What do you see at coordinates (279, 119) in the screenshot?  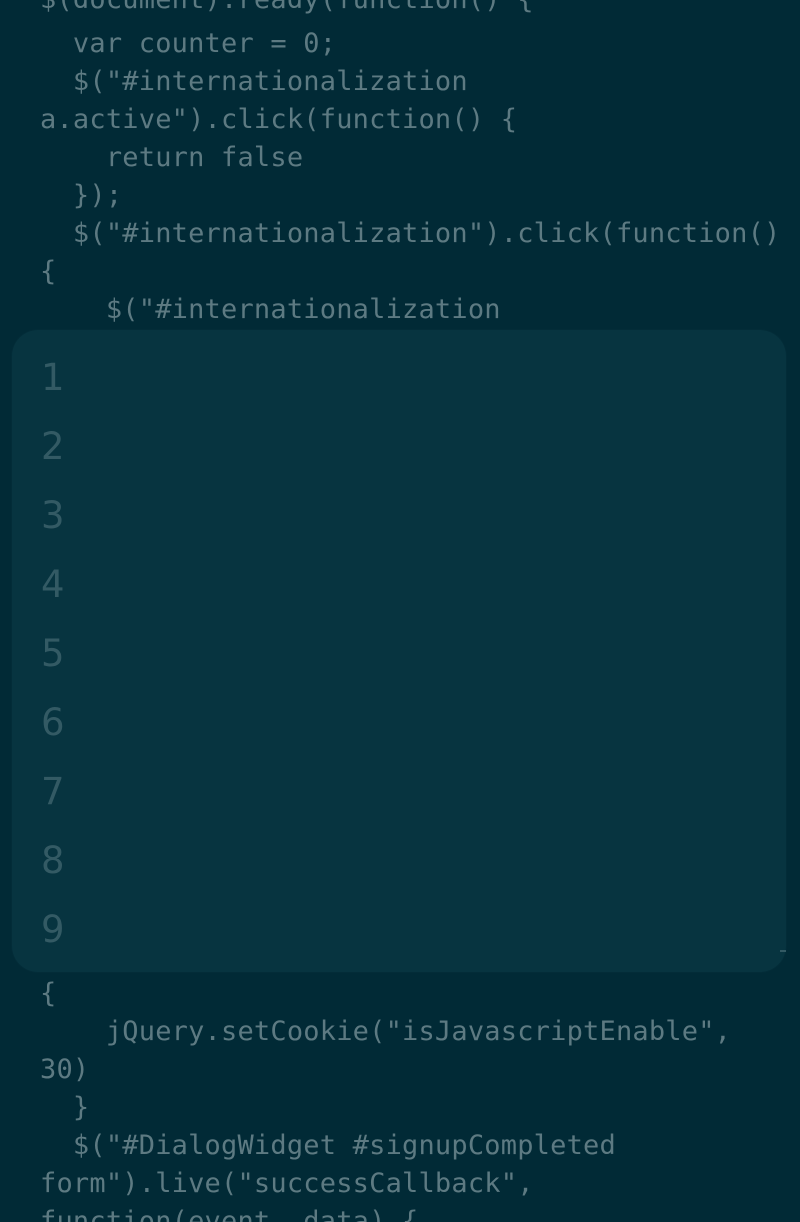 I see `code-line-active-click: a.active").click(function() {` at bounding box center [279, 119].